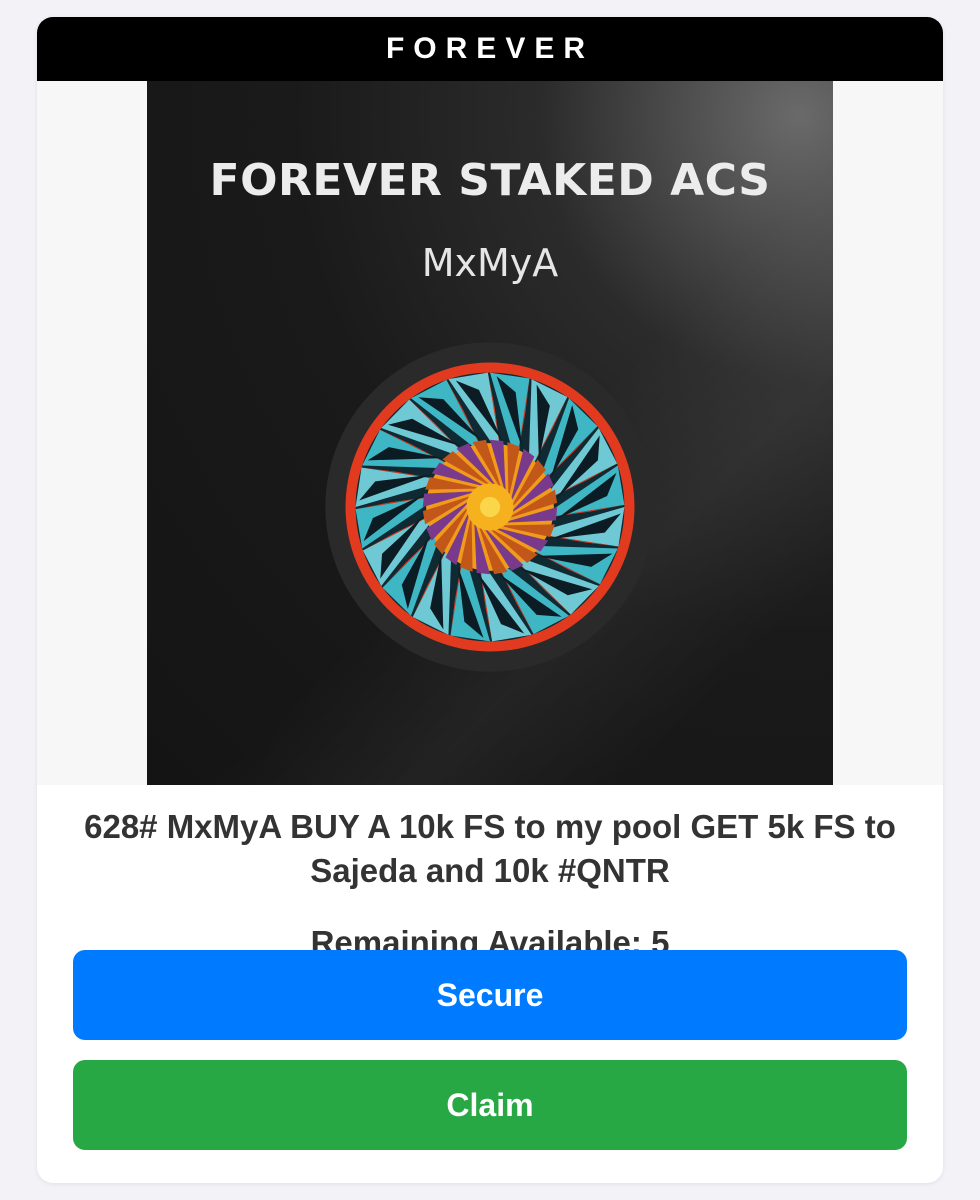  I want to click on artwork-title: FOREVER STAKED ACS, so click(490, 180).